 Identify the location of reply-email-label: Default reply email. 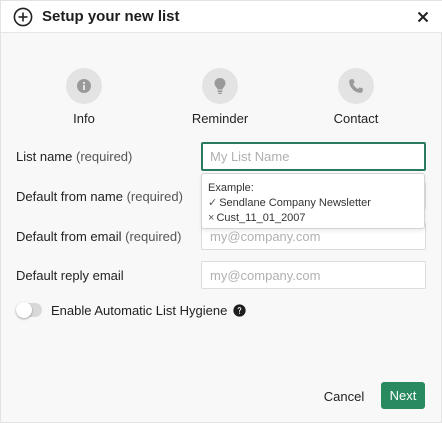
(70, 276).